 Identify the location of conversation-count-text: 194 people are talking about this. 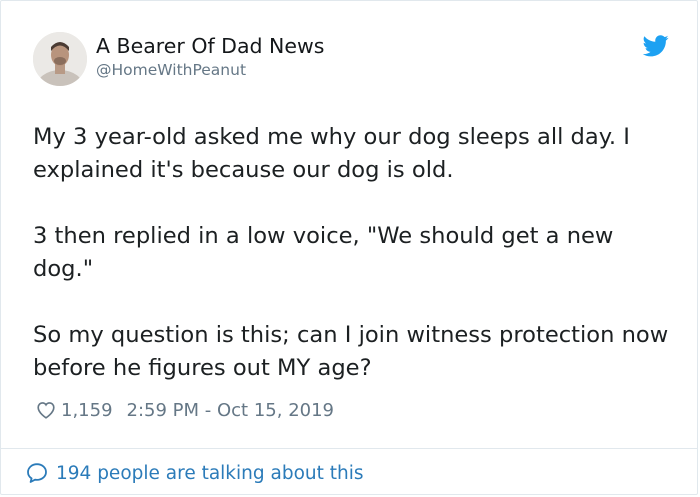
(210, 473).